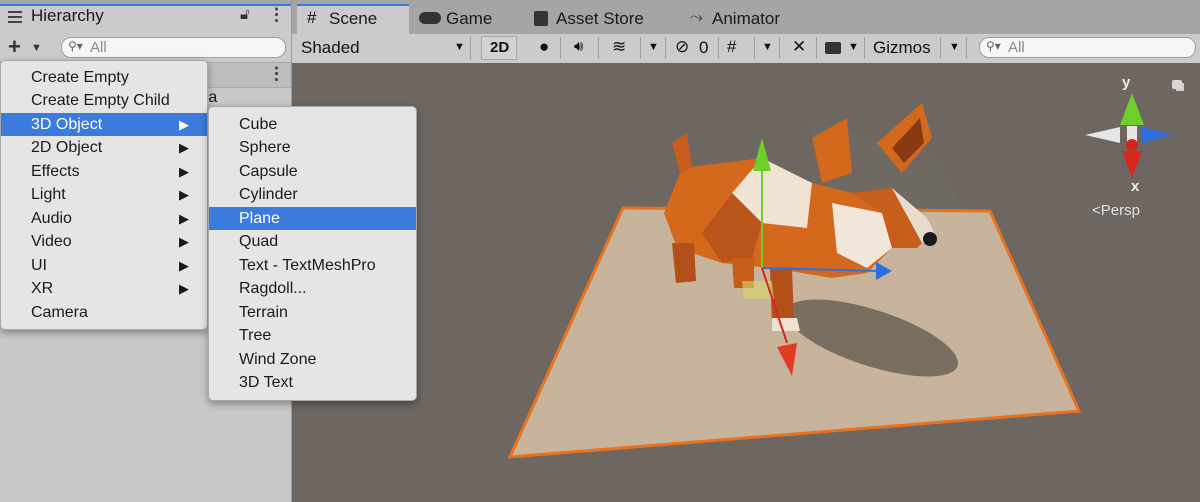 The height and width of the screenshot is (502, 1200). What do you see at coordinates (1087, 47) in the screenshot?
I see `scene-search-input: ⚲▾ All` at bounding box center [1087, 47].